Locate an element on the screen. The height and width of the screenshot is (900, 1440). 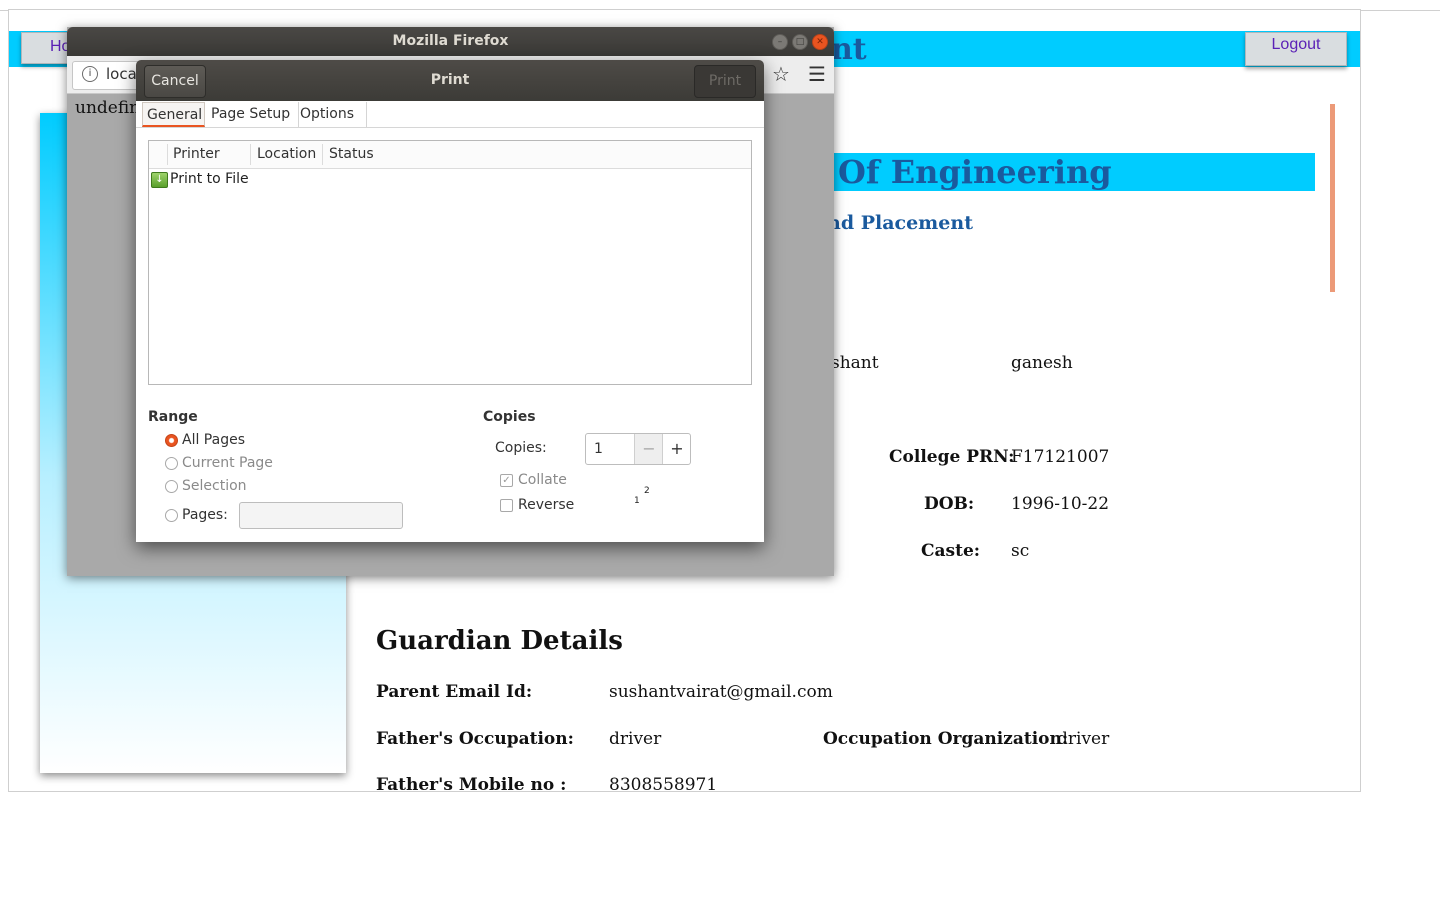
reverse-label: Reverse is located at coordinates (546, 505).